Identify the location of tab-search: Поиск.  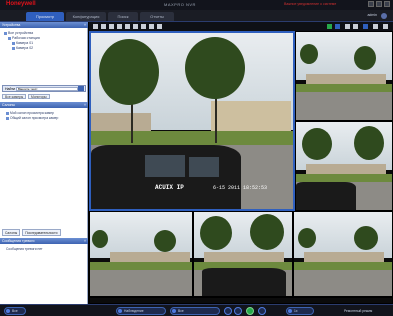
(123, 16).